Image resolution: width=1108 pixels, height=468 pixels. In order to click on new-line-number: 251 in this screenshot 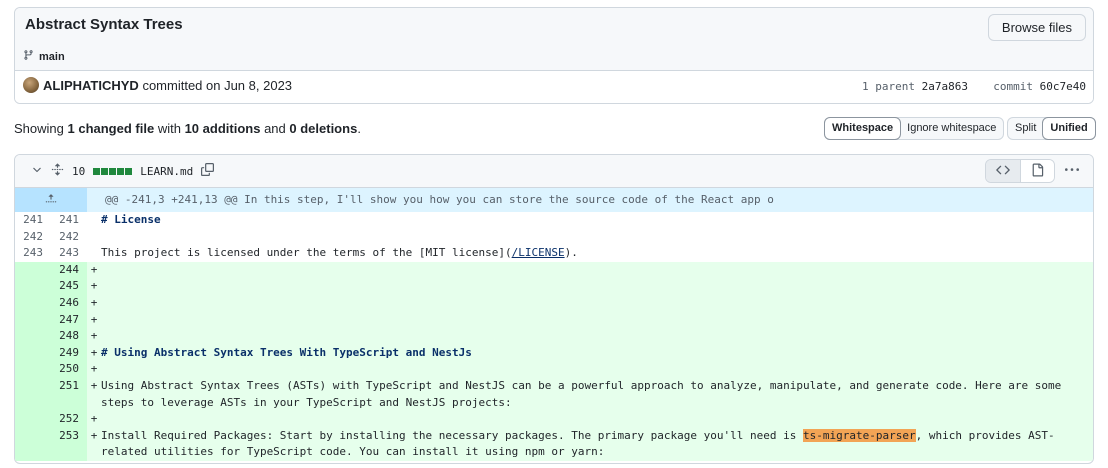, I will do `click(69, 394)`.